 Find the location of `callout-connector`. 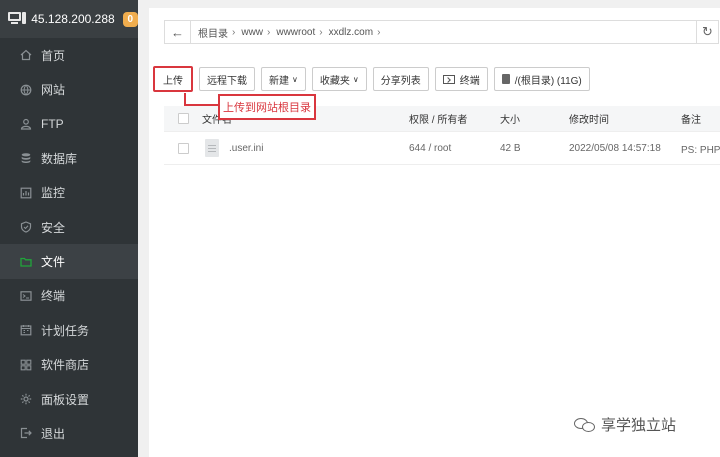

callout-connector is located at coordinates (201, 105).